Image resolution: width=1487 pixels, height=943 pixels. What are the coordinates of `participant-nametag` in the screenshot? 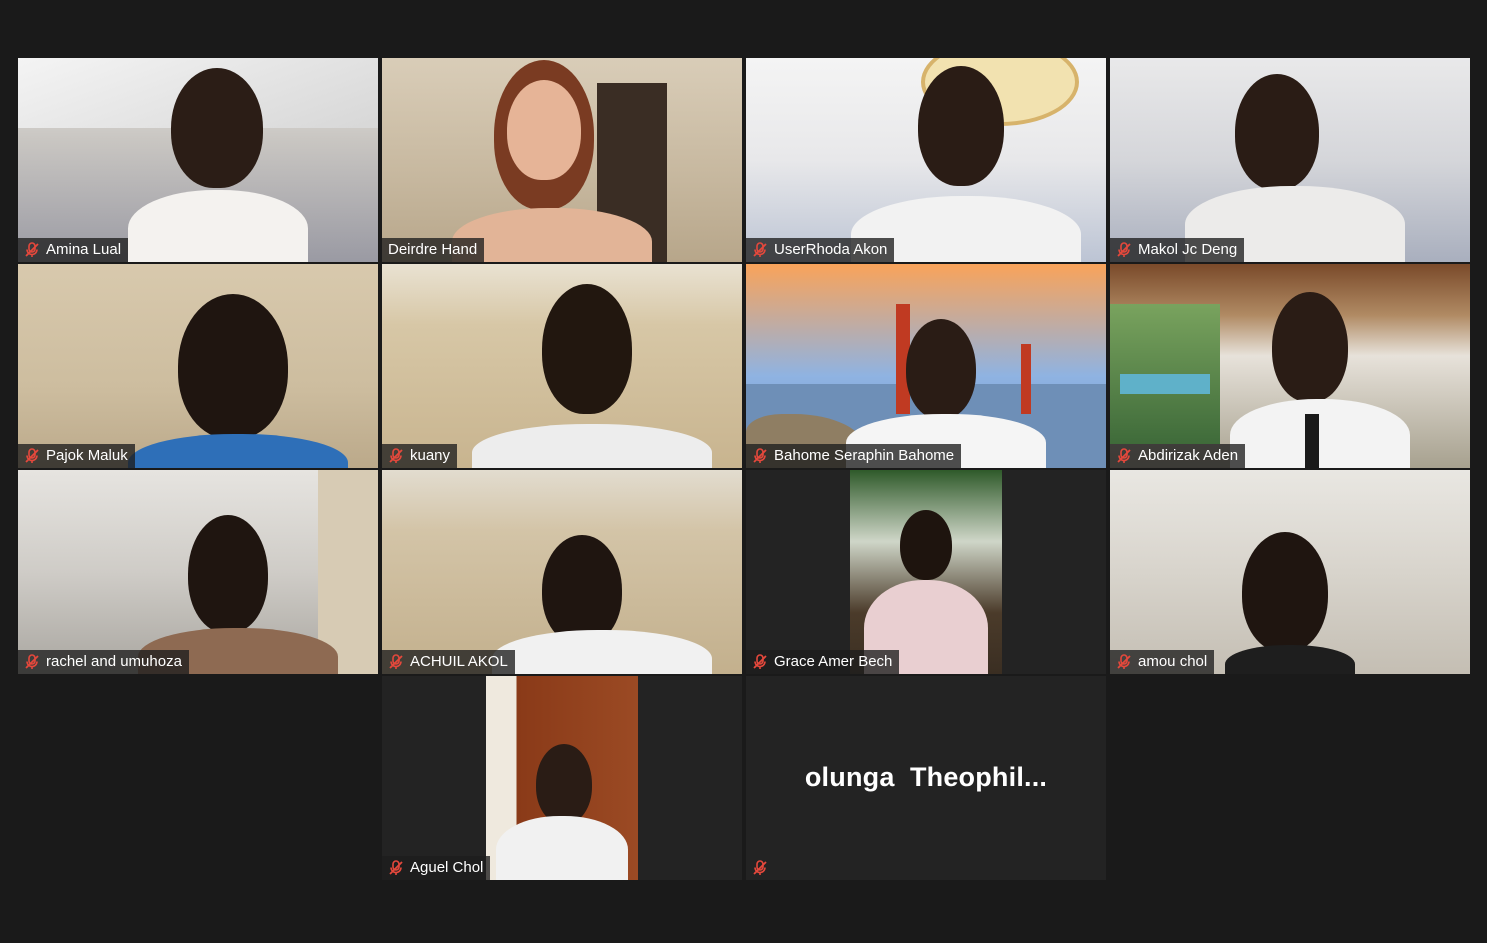 It's located at (760, 868).